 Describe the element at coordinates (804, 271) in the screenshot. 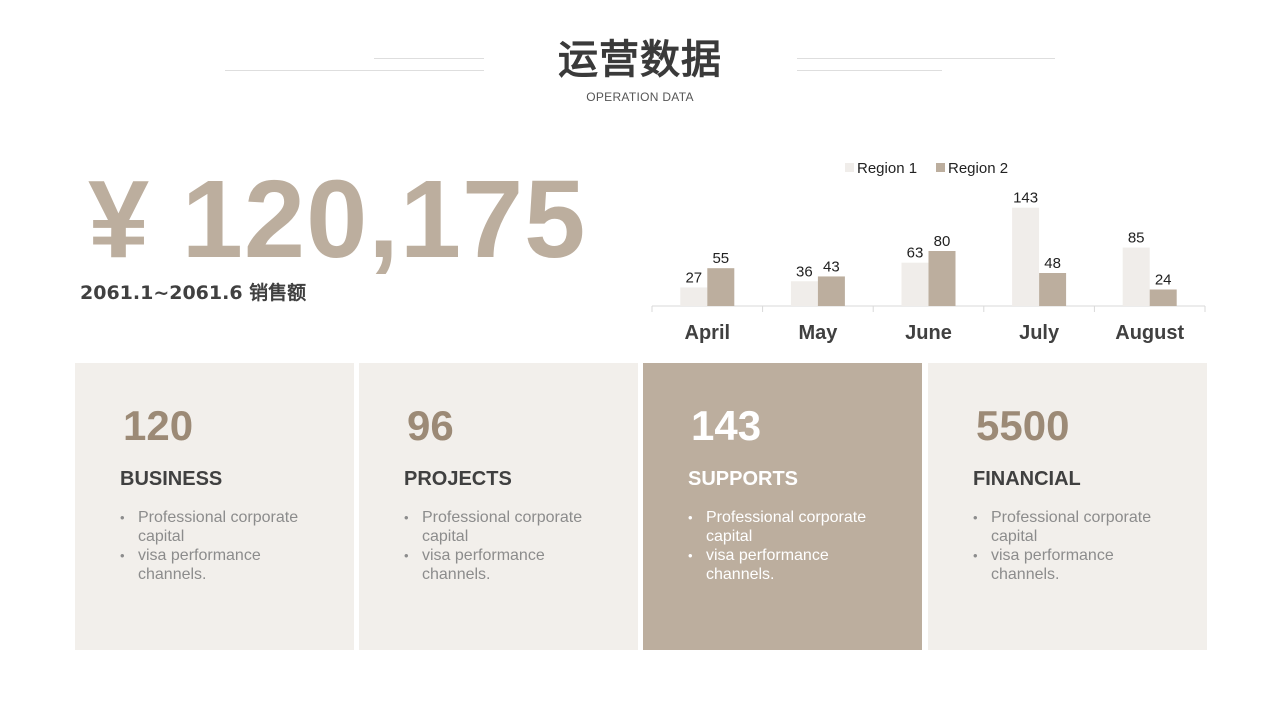

I see `data-label: 36` at that location.